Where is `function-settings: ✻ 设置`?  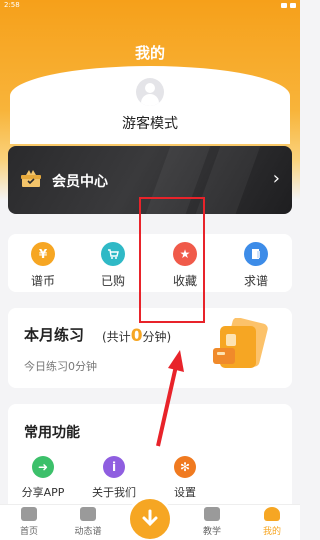
function-settings: ✻ 设置 is located at coordinates (185, 478).